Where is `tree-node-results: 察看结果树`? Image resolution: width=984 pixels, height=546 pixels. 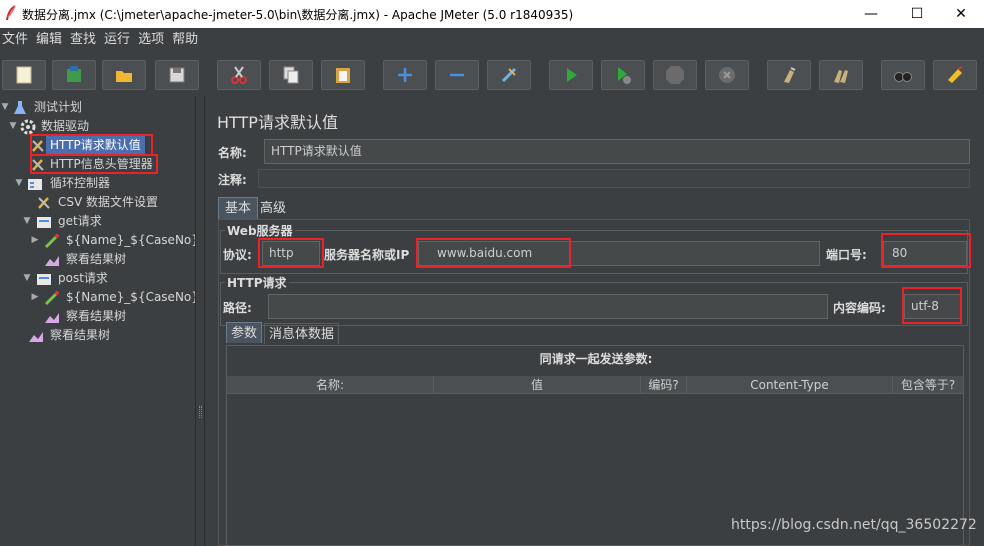
tree-node-results: 察看结果树 is located at coordinates (95, 335).